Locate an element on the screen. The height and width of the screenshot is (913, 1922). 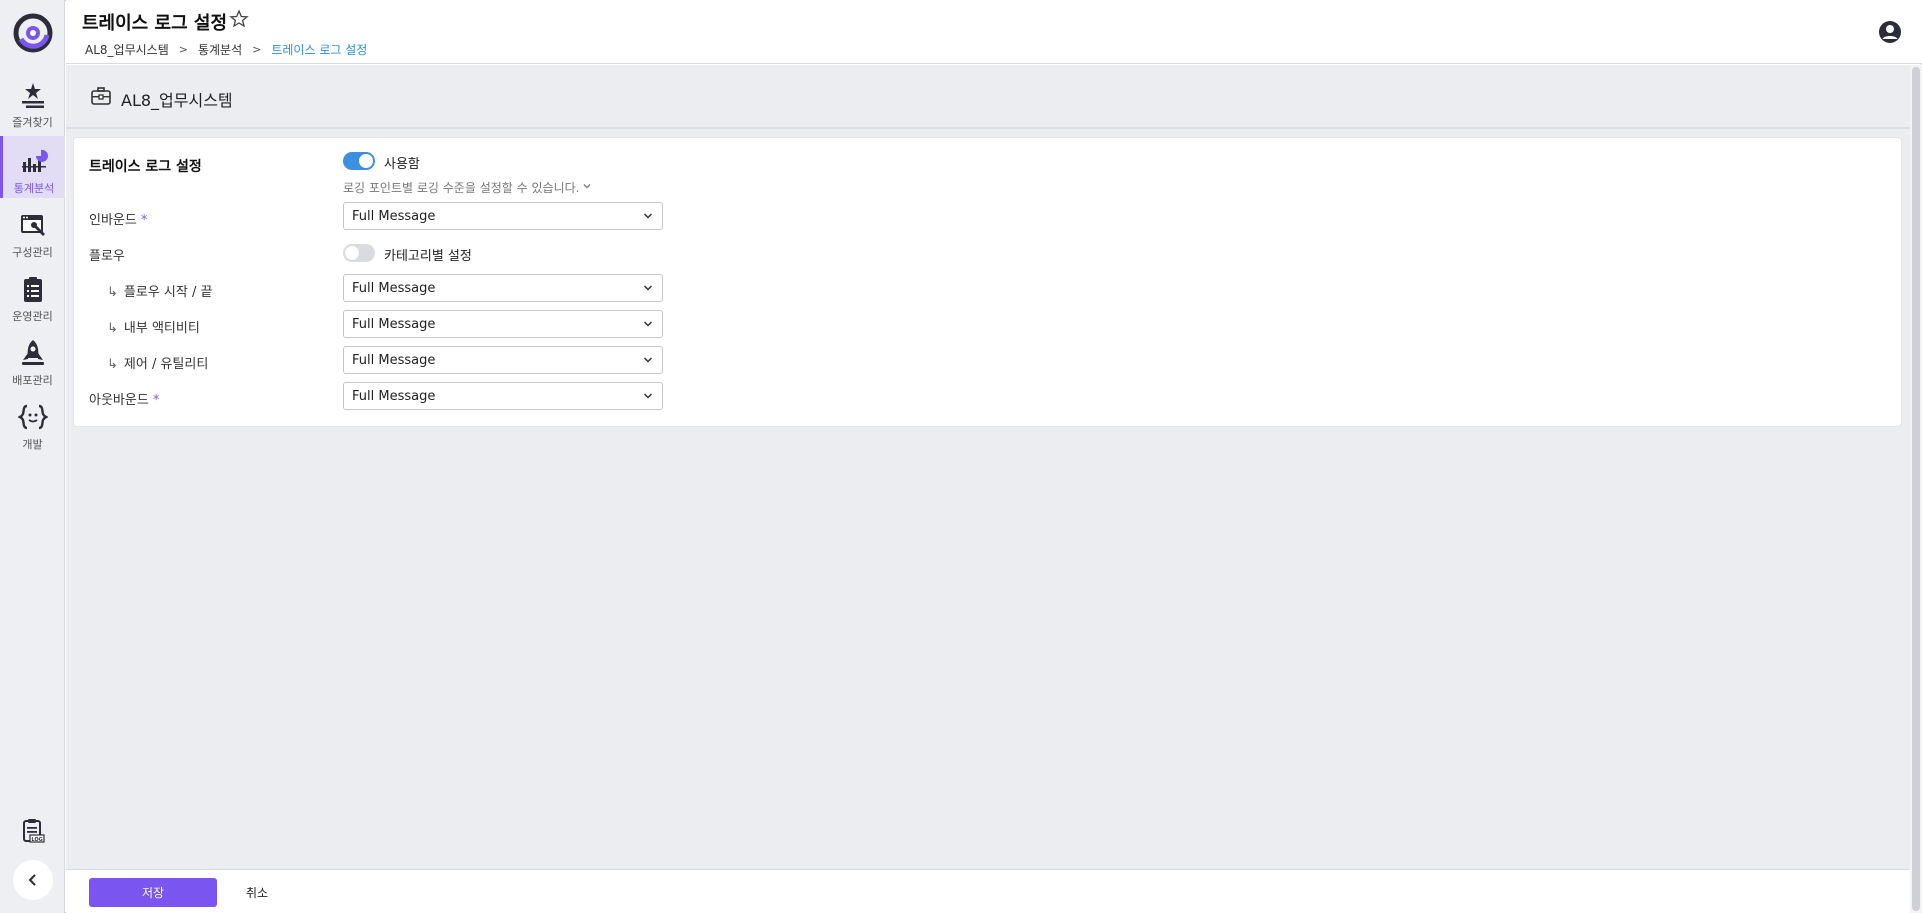
star-list-icon is located at coordinates (32, 95).